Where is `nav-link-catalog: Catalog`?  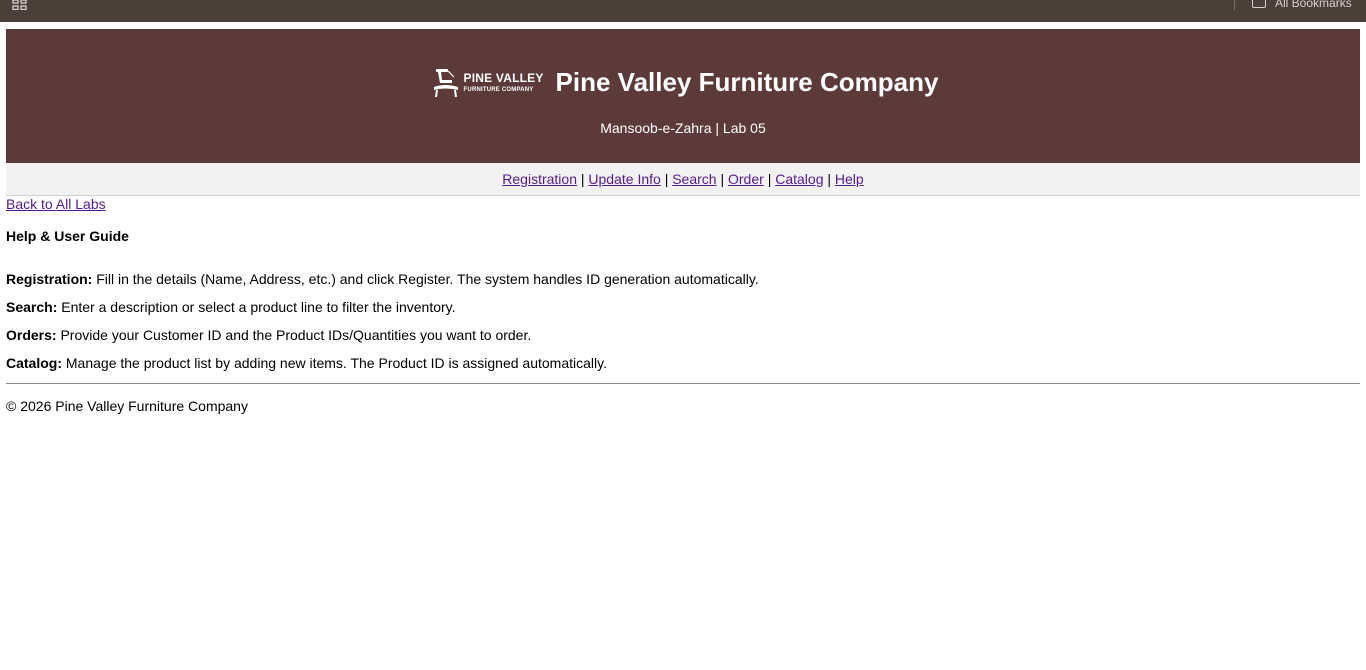 nav-link-catalog: Catalog is located at coordinates (799, 179).